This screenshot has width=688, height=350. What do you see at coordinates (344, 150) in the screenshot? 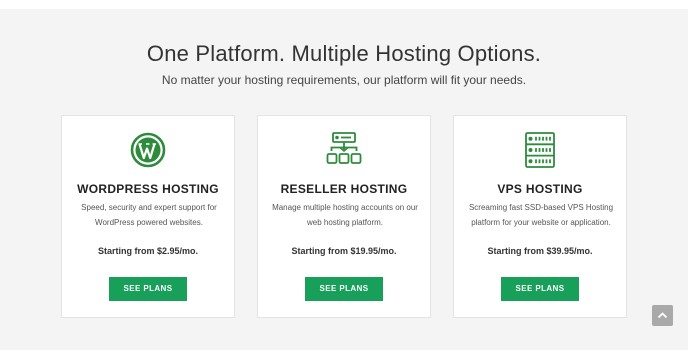
I see `reseller-network-icon` at bounding box center [344, 150].